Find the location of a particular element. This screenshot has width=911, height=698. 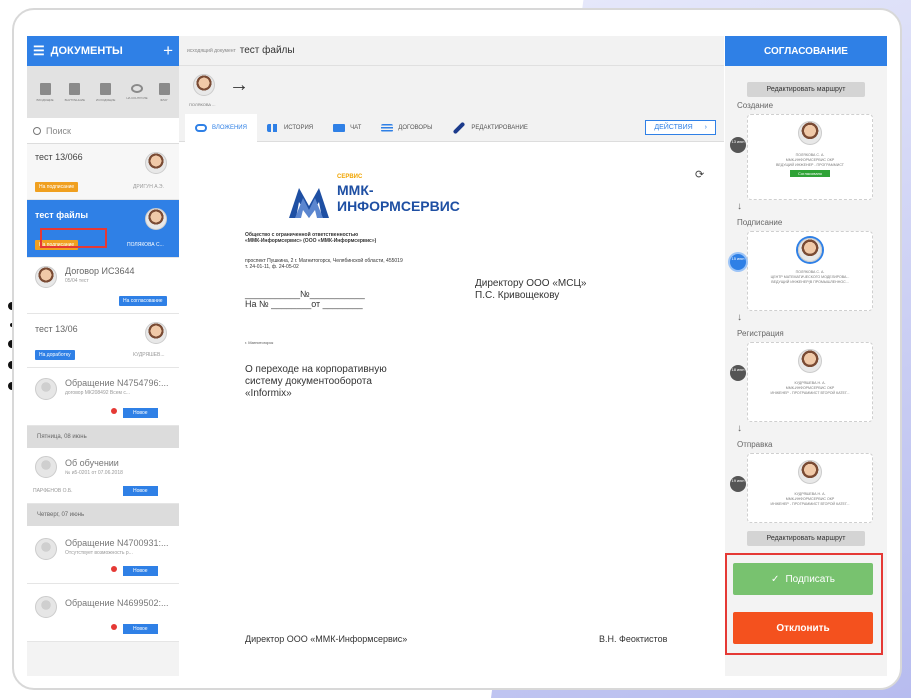

edit-route-button-bottom: Редактировать маршрут is located at coordinates (806, 538).